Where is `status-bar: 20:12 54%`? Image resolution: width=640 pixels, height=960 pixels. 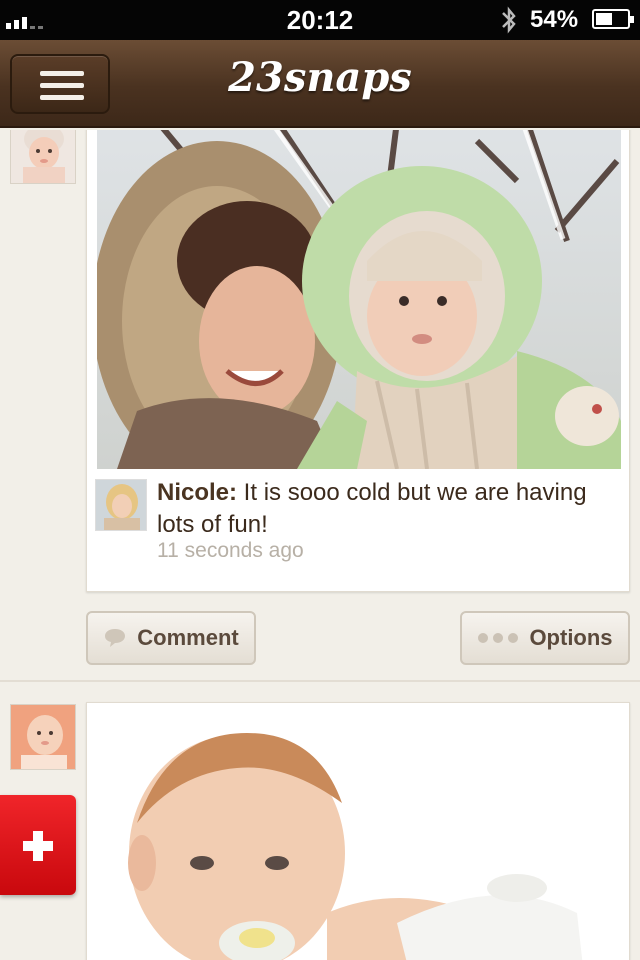
status-bar: 20:12 54% is located at coordinates (320, 20).